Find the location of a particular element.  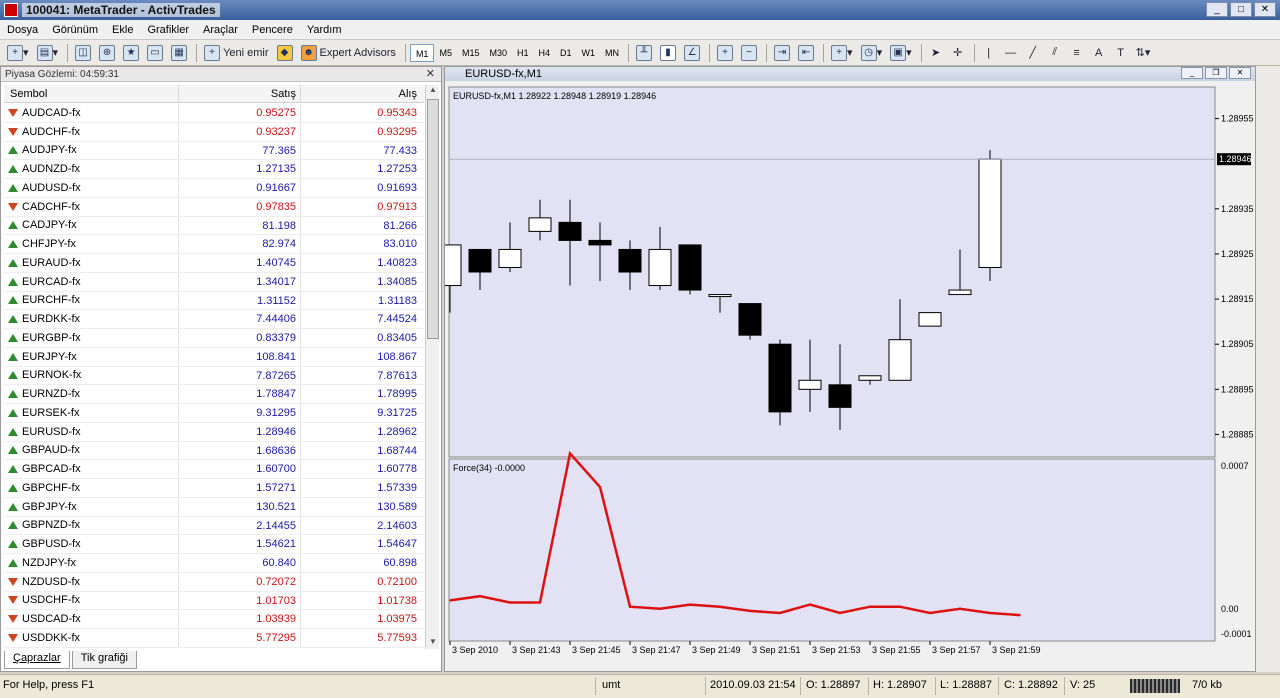

label-tool: T is located at coordinates (1121, 53).